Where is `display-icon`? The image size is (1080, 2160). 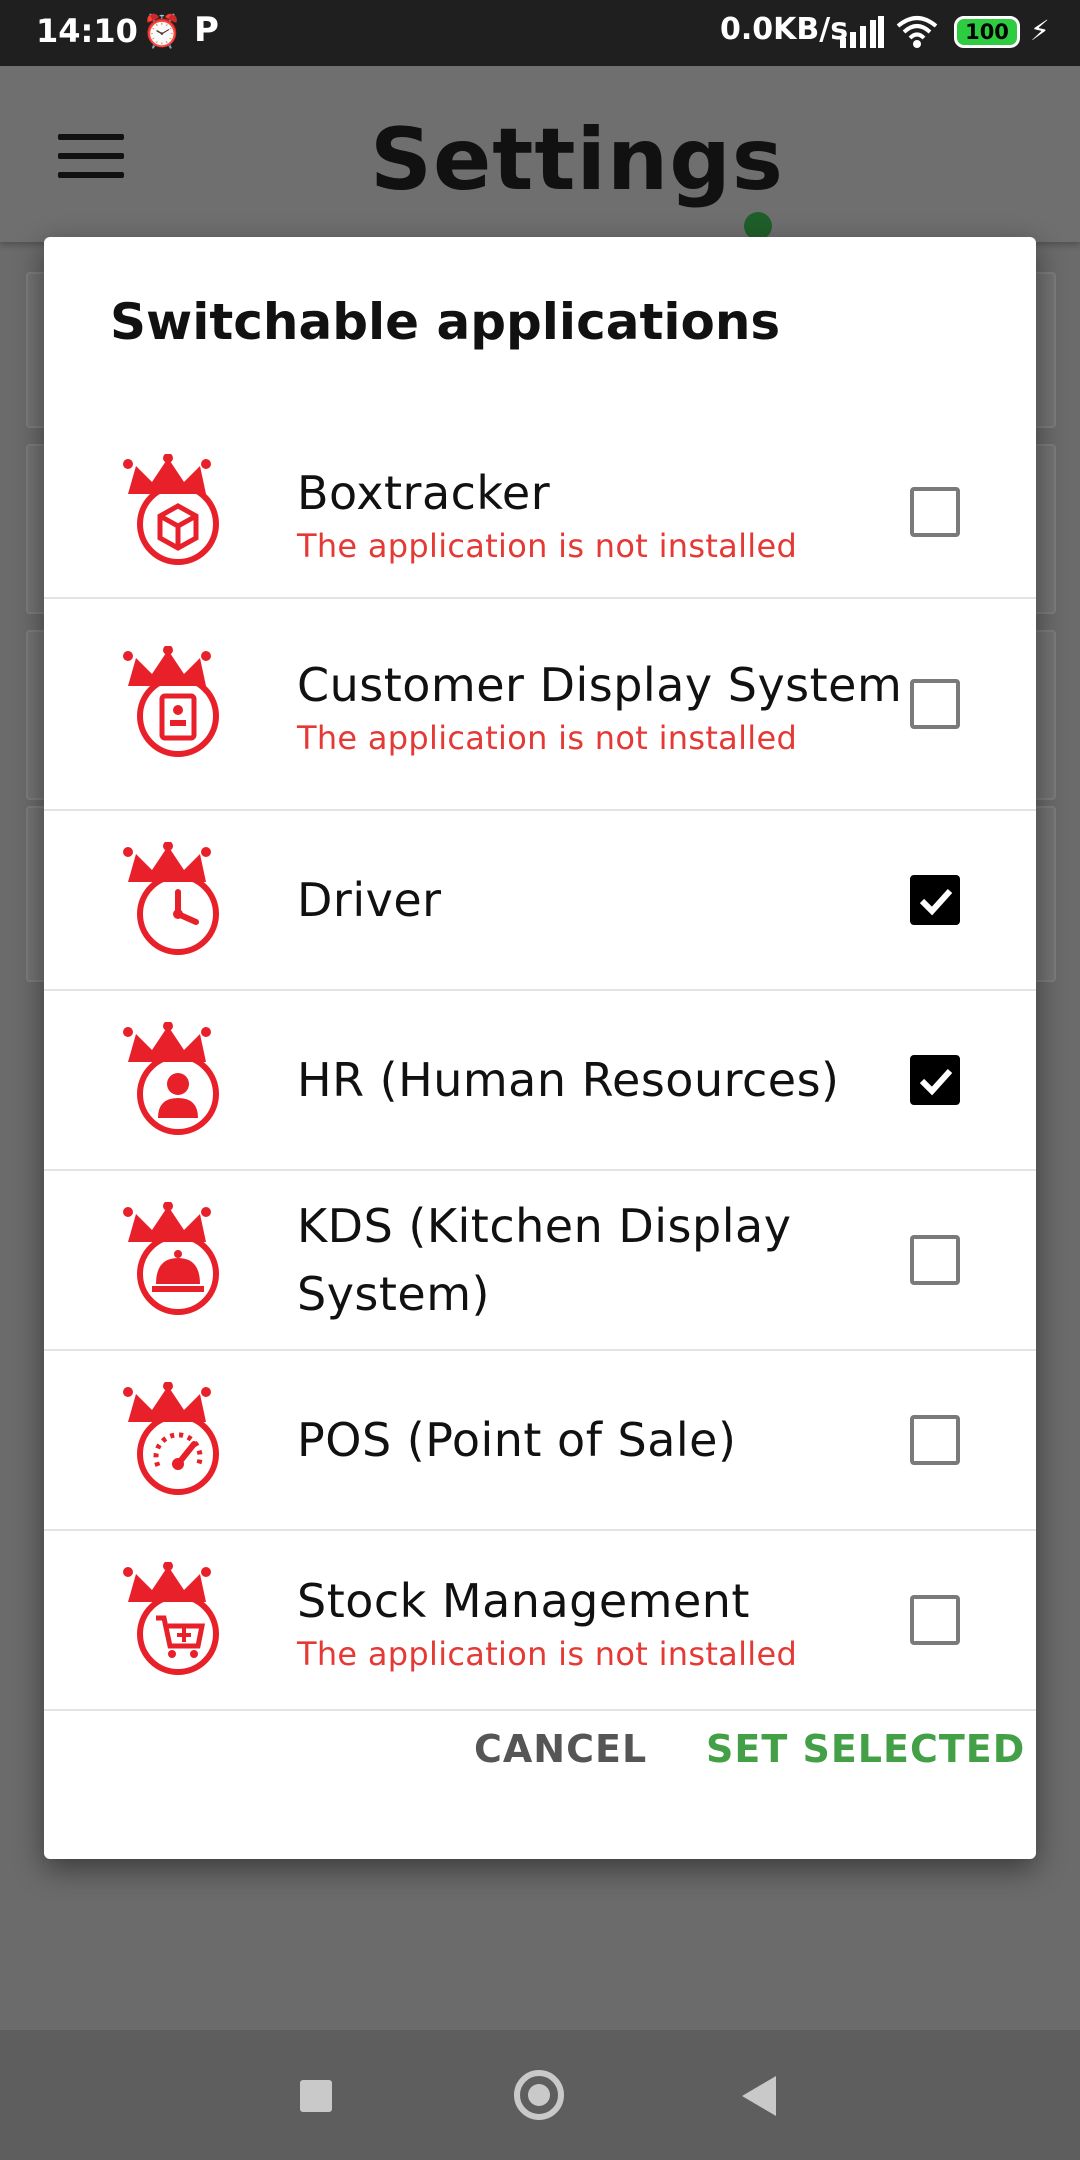 display-icon is located at coordinates (171, 701).